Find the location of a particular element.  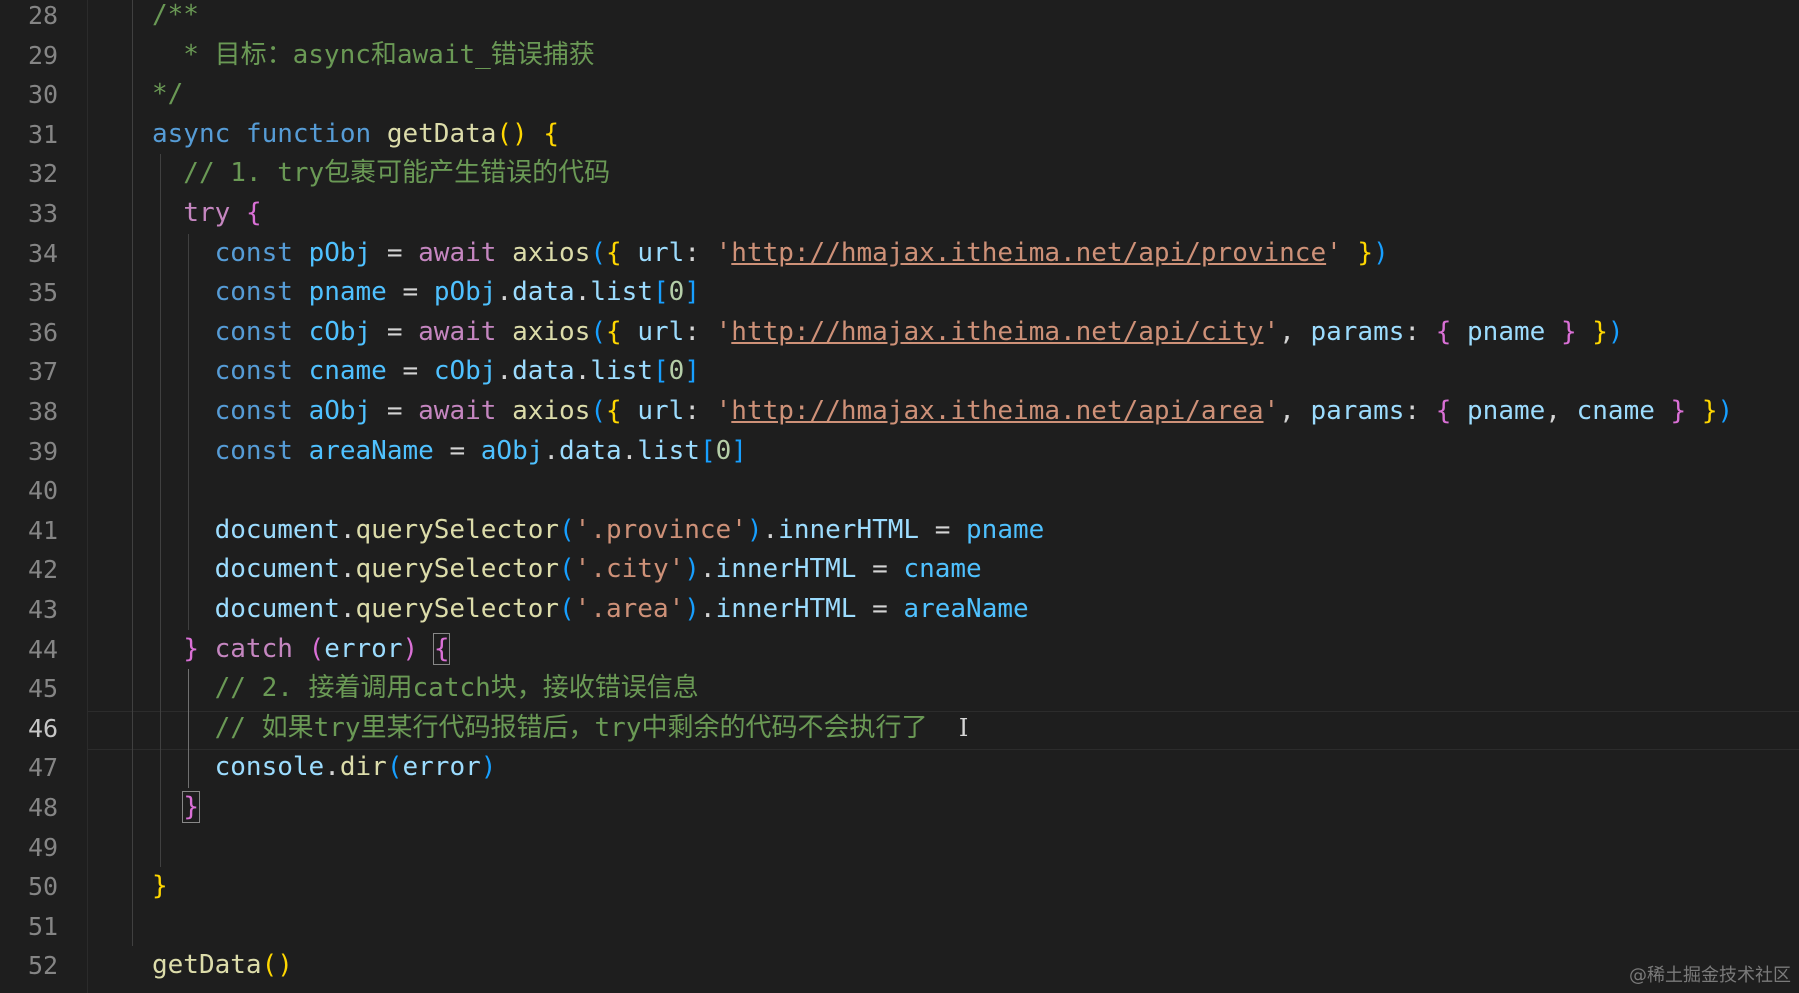

code-token: ) is located at coordinates (1381, 252).